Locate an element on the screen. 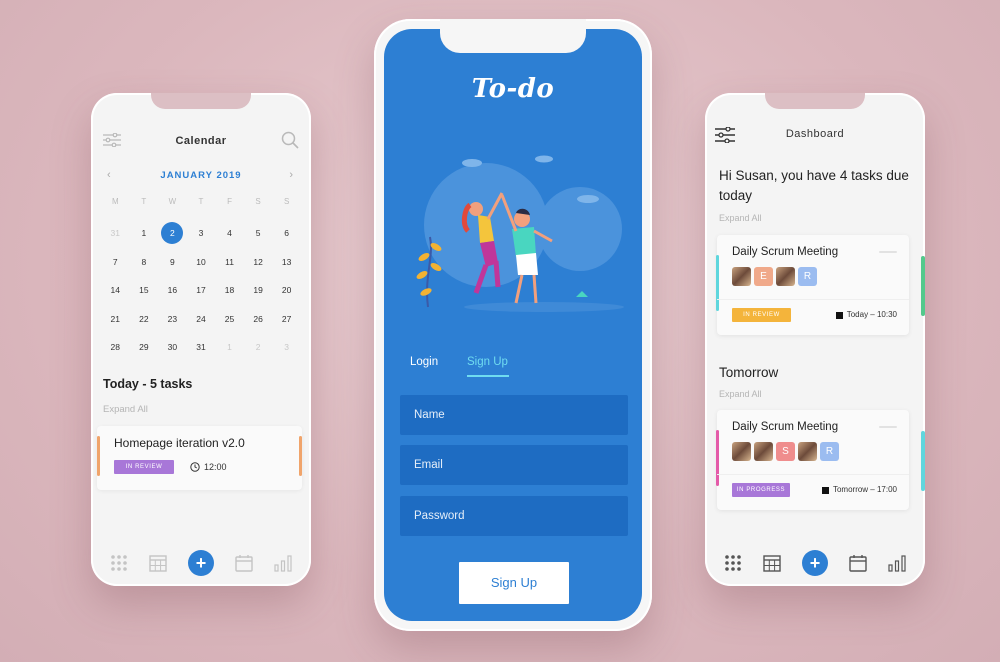  search-icon is located at coordinates (290, 140).